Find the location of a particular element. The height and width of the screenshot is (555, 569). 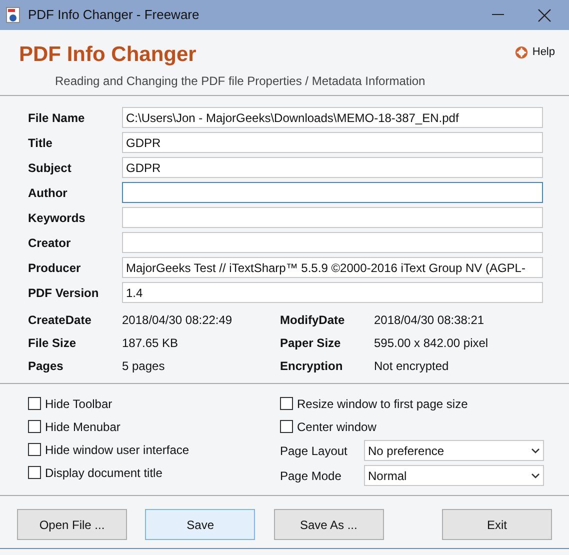

dropdown: Normal is located at coordinates (454, 475).